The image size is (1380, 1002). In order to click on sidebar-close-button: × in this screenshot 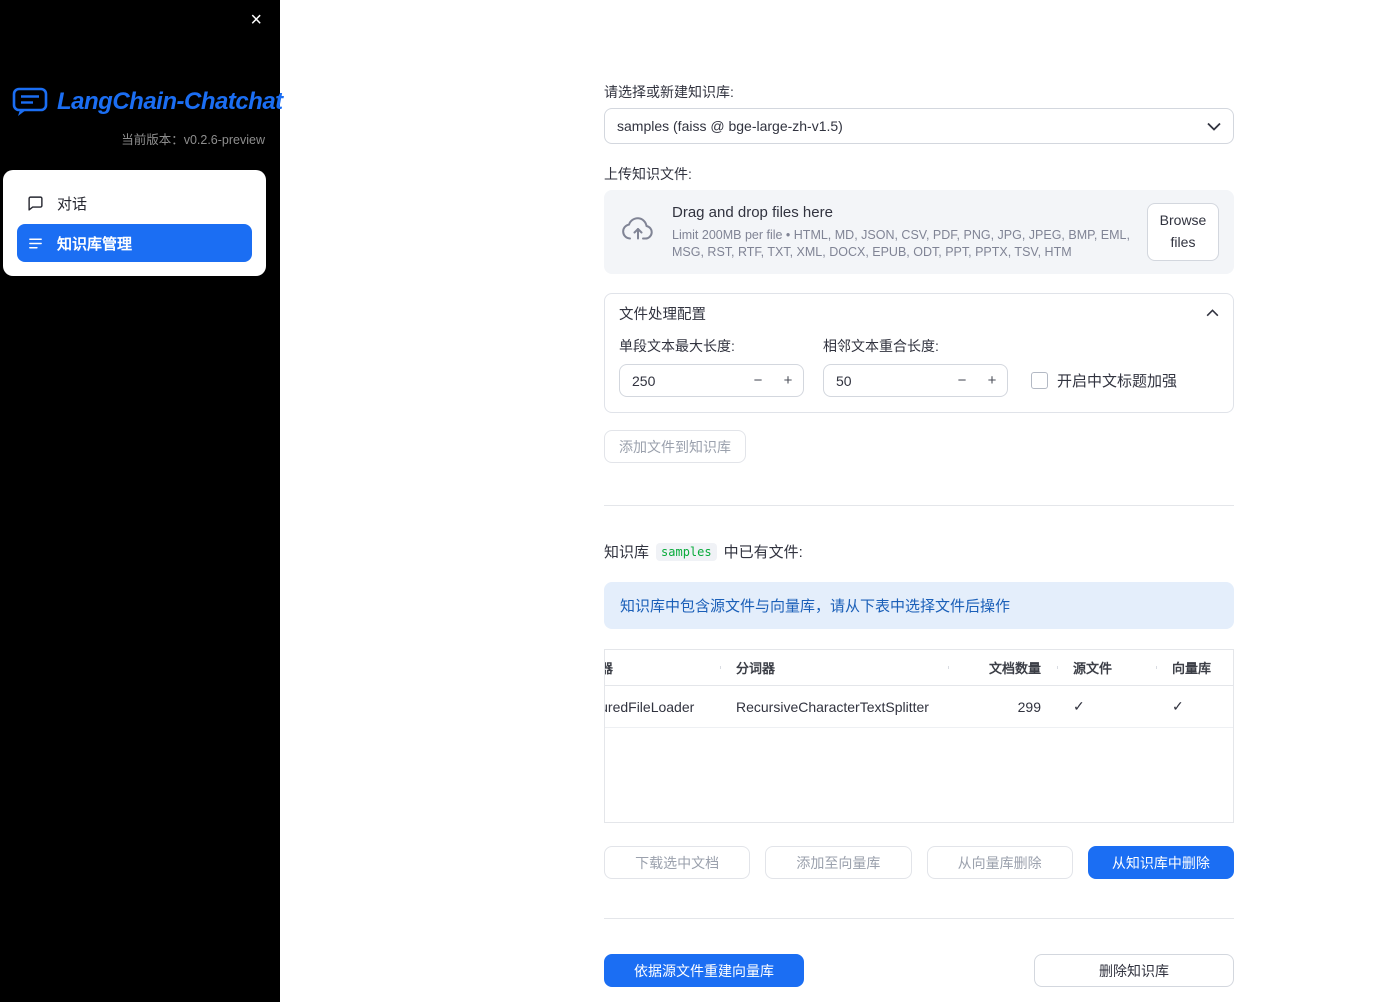, I will do `click(256, 20)`.